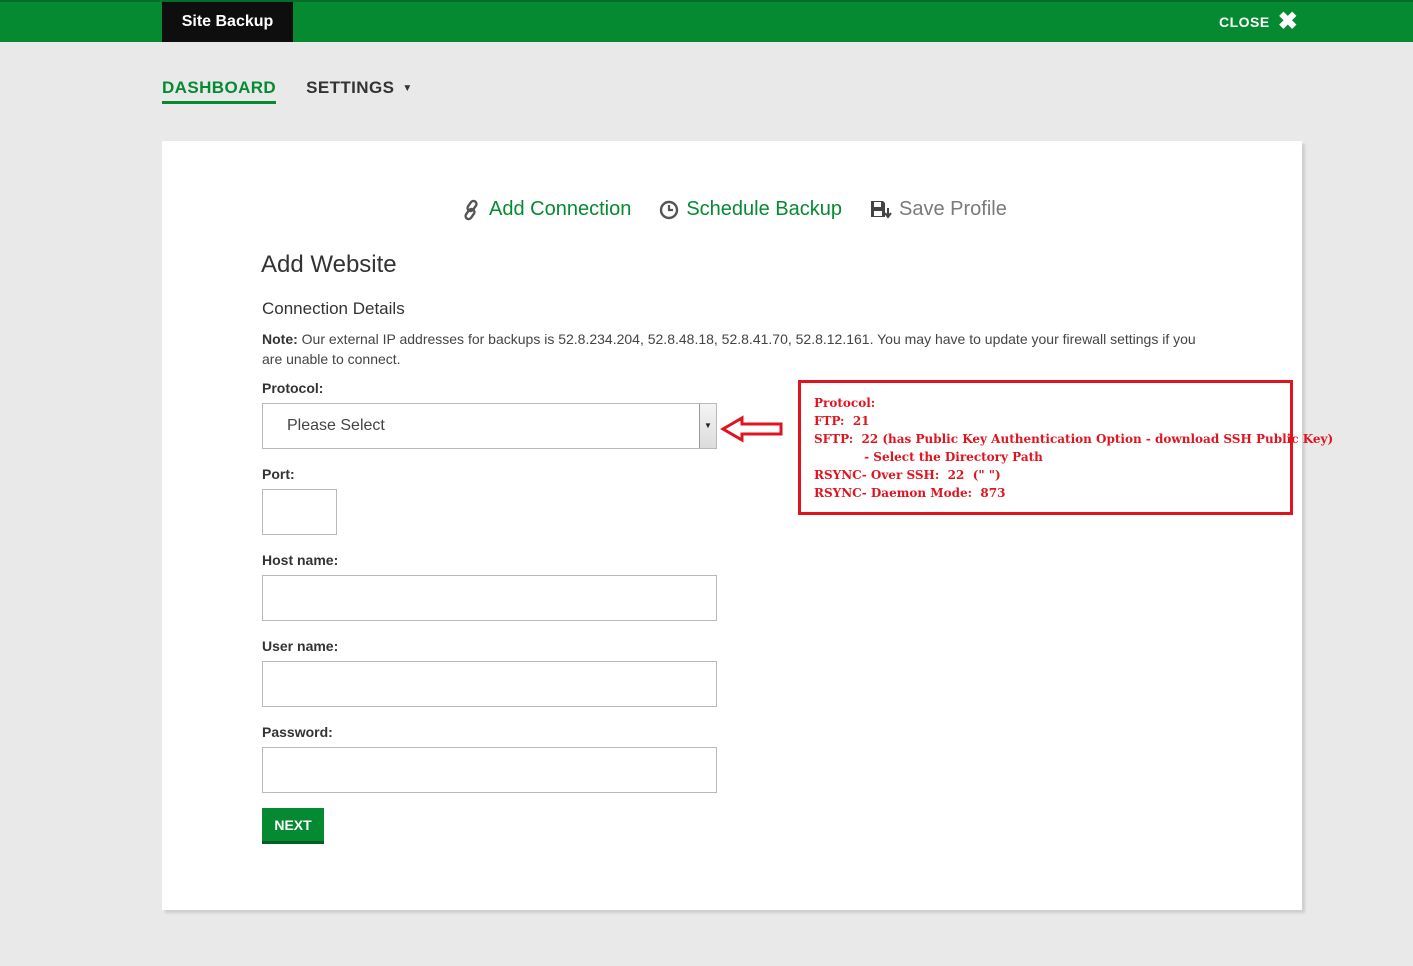 This screenshot has width=1413, height=966. I want to click on note-label: Note:, so click(280, 339).